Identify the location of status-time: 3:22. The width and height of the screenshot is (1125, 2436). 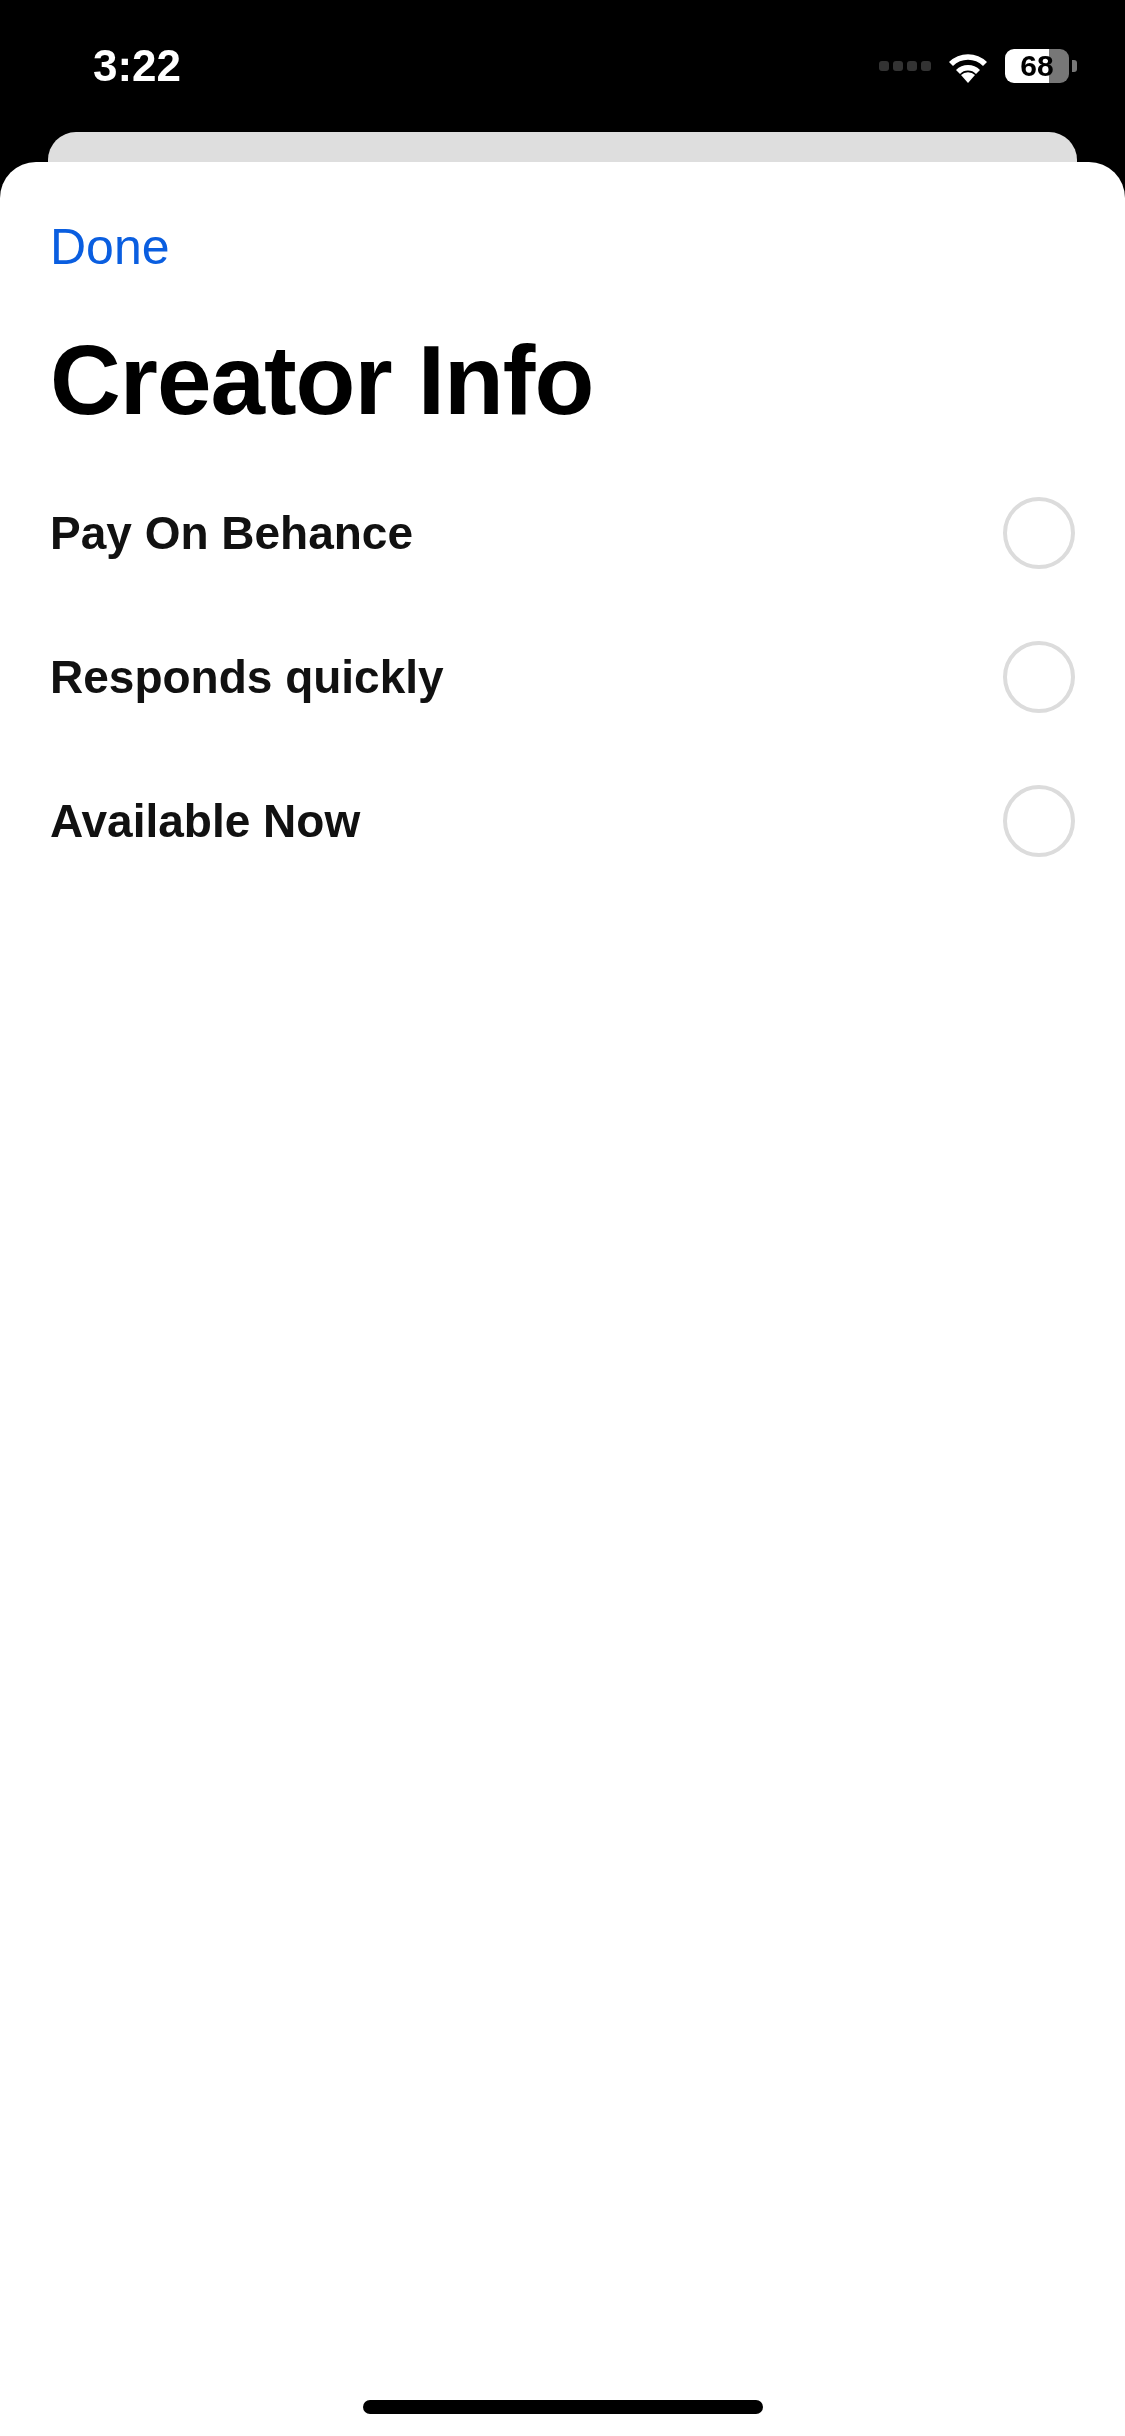
(137, 66).